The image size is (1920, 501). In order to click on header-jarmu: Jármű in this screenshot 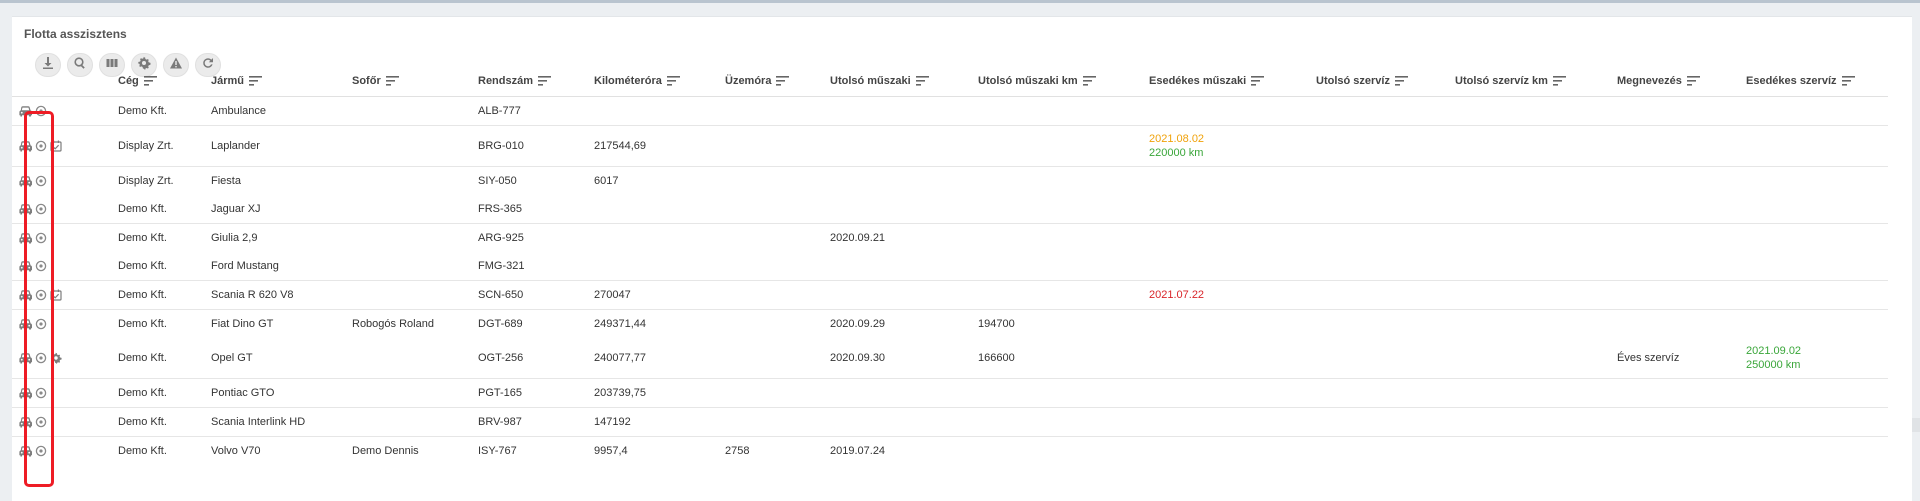, I will do `click(281, 81)`.